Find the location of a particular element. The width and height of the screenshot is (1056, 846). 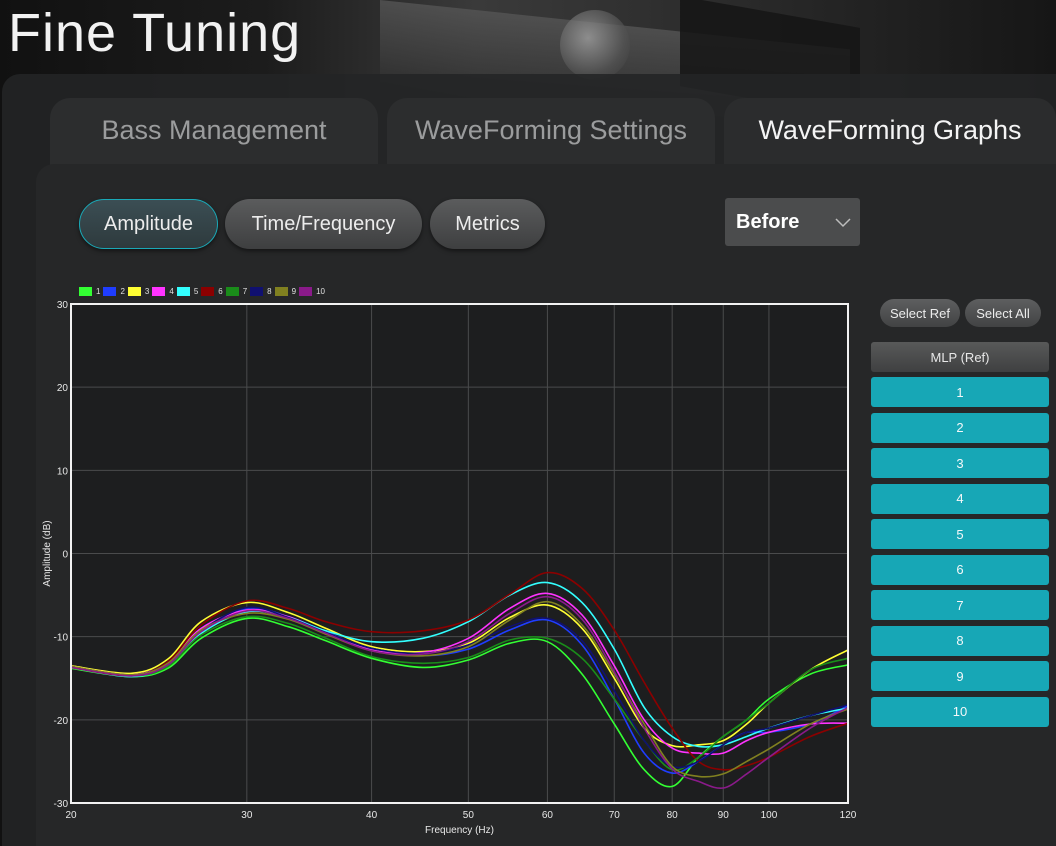

mic-button-2: 2 is located at coordinates (960, 427).